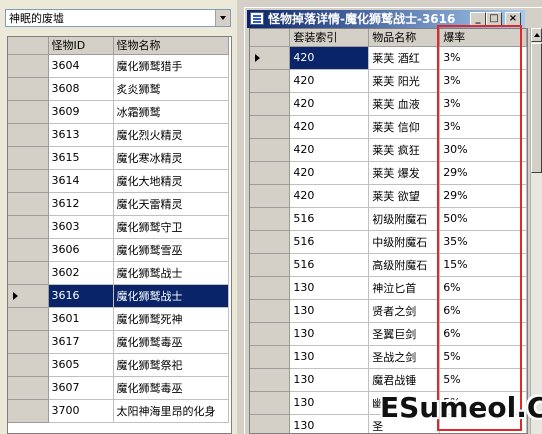 The width and height of the screenshot is (542, 434). Describe the element at coordinates (171, 135) in the screenshot. I see `cell-monster-name: 魔化烈火精灵` at that location.